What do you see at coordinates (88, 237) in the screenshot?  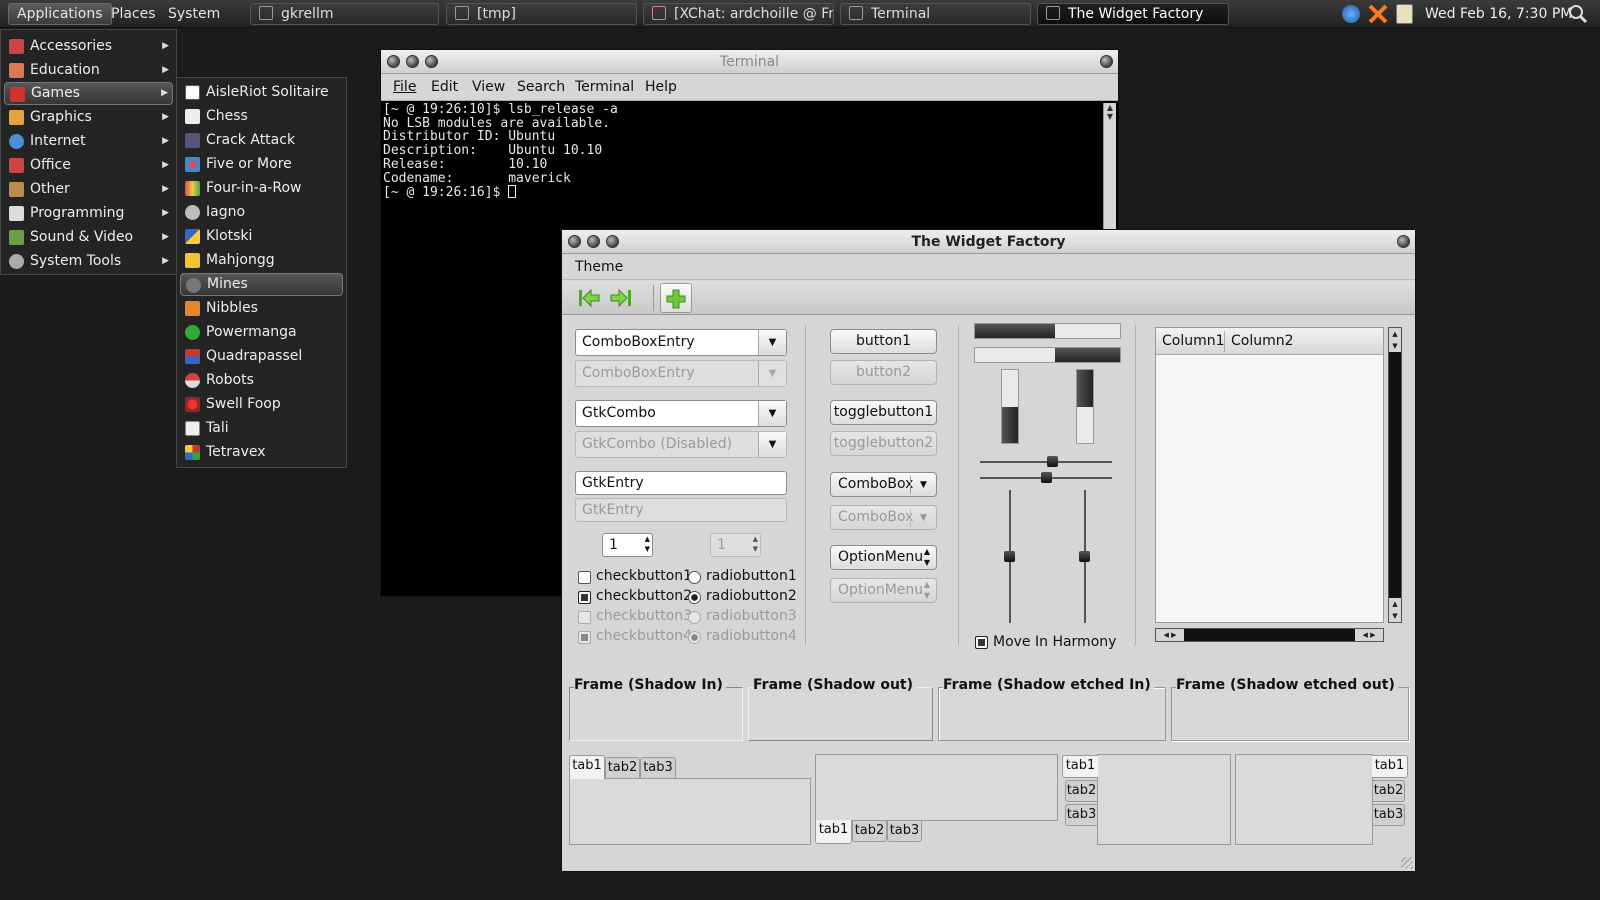 I see `menu-item-sound-video: Sound & Video ▶` at bounding box center [88, 237].